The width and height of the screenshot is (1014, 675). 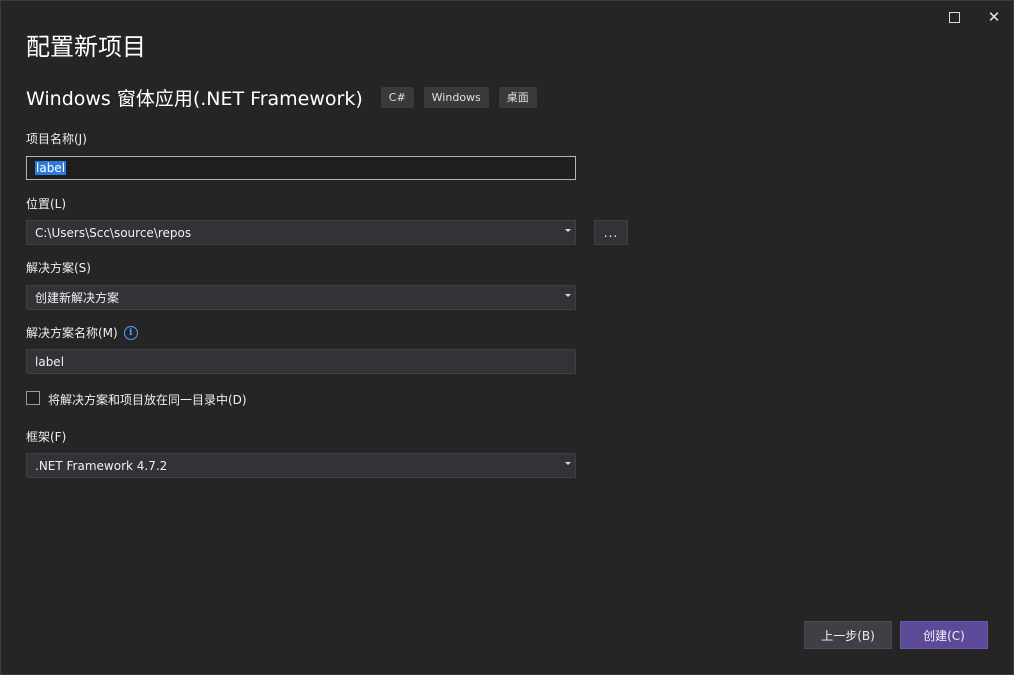 What do you see at coordinates (113, 232) in the screenshot?
I see `location-value: C:\Users\Scc\source\repos` at bounding box center [113, 232].